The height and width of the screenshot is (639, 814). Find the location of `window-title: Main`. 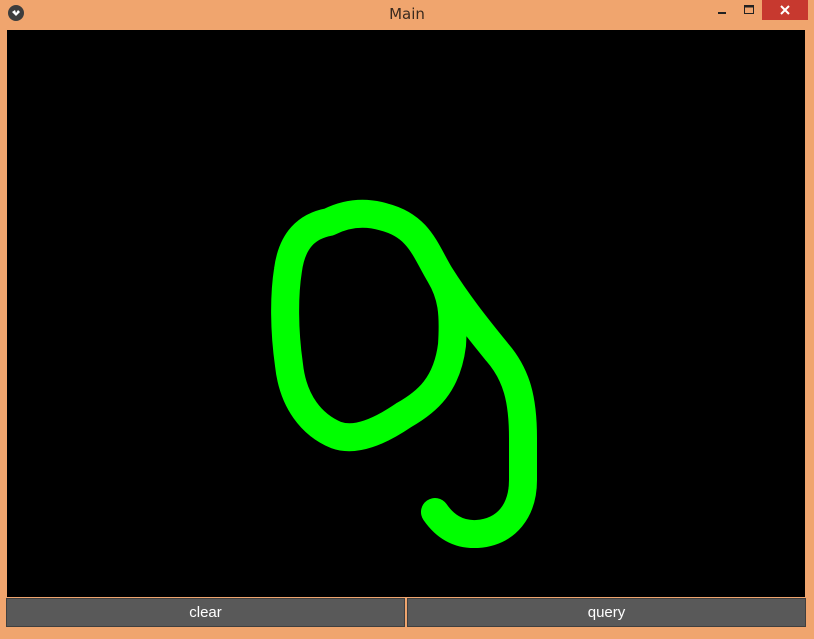

window-title: Main is located at coordinates (407, 14).